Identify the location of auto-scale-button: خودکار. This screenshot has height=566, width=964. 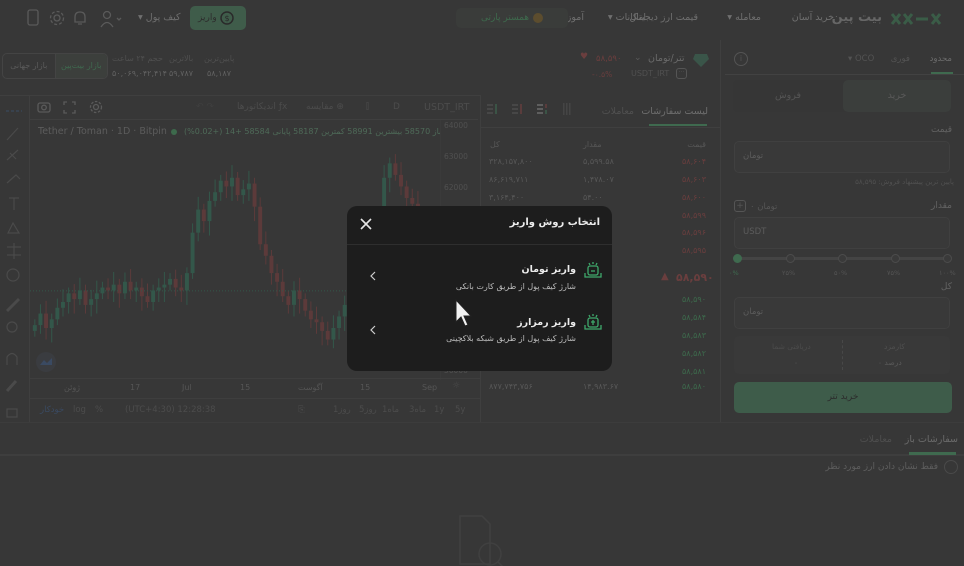
(52, 410).